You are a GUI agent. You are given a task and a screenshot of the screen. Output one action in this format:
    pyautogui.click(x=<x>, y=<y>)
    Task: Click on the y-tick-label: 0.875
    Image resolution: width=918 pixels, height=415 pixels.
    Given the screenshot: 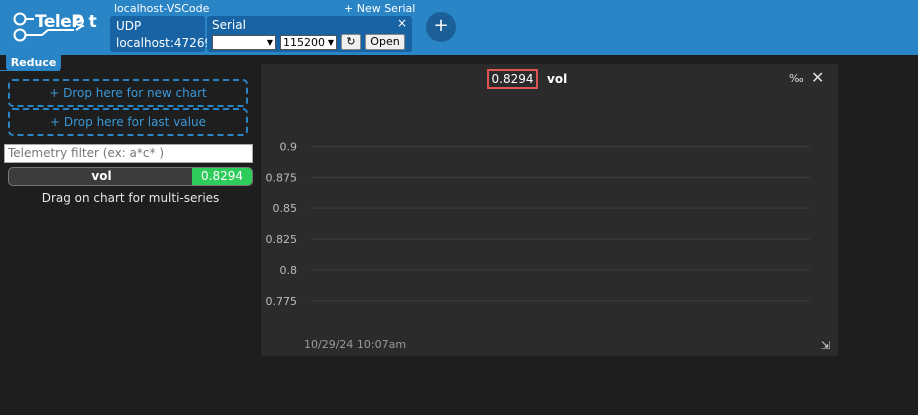 What is the action you would take?
    pyautogui.click(x=282, y=177)
    